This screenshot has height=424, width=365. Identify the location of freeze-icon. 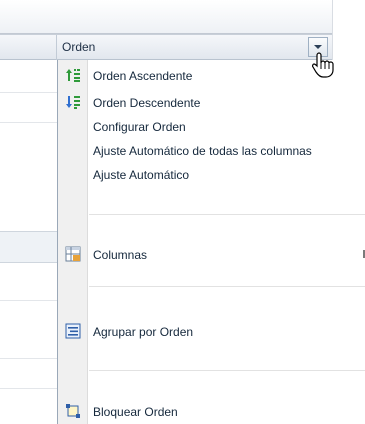
(73, 411).